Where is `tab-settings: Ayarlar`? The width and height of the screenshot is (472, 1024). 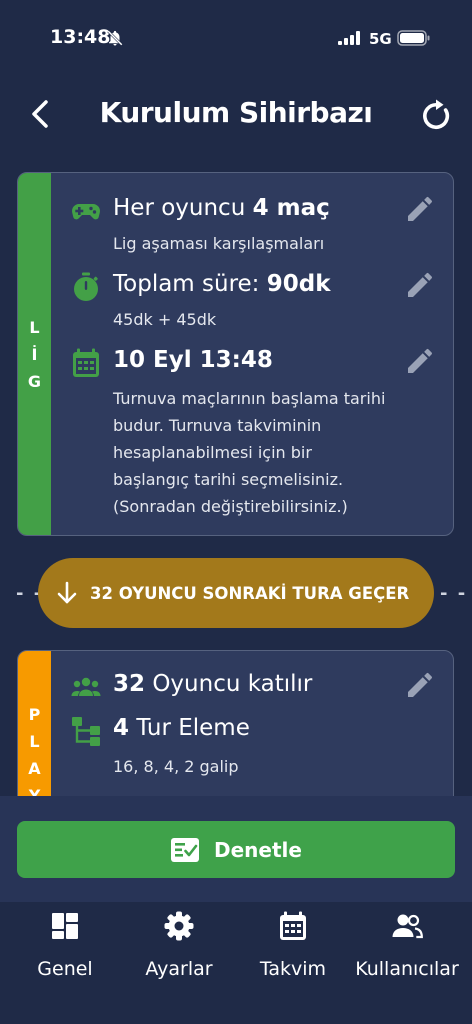
tab-settings: Ayarlar is located at coordinates (179, 945).